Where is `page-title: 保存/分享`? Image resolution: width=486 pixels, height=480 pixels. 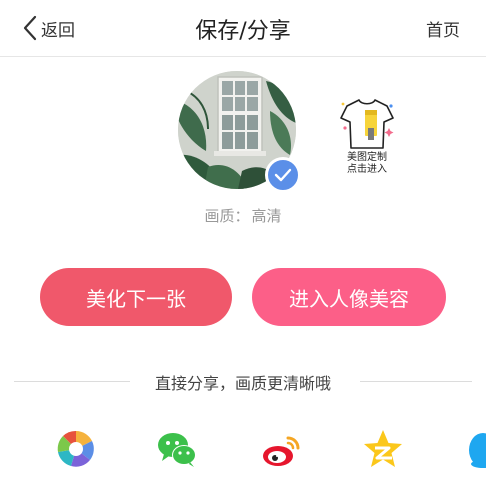
page-title: 保存/分享 is located at coordinates (243, 31).